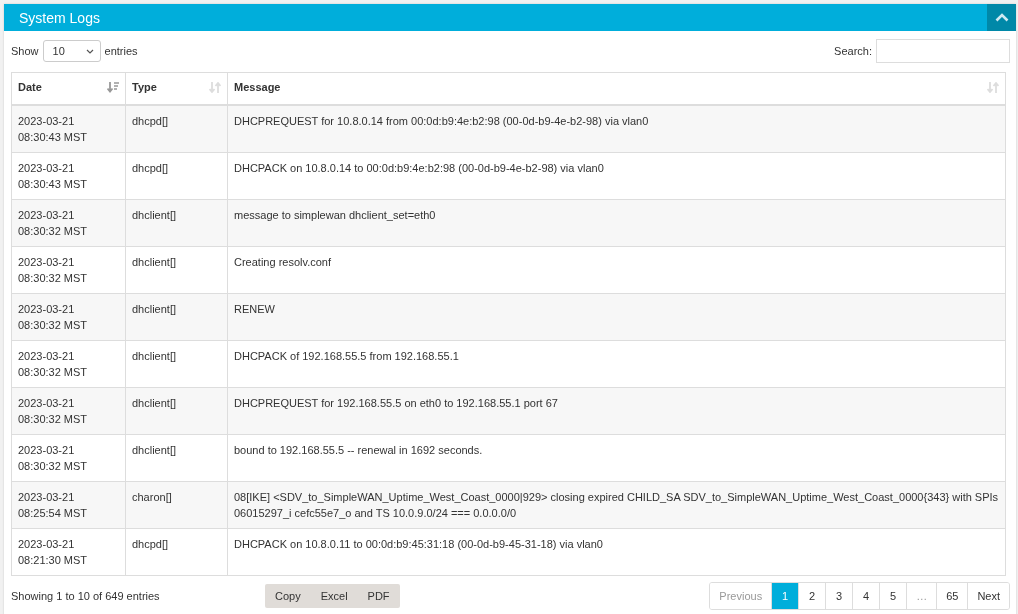 The height and width of the screenshot is (614, 1018). What do you see at coordinates (25, 51) in the screenshot?
I see `show-label: Show` at bounding box center [25, 51].